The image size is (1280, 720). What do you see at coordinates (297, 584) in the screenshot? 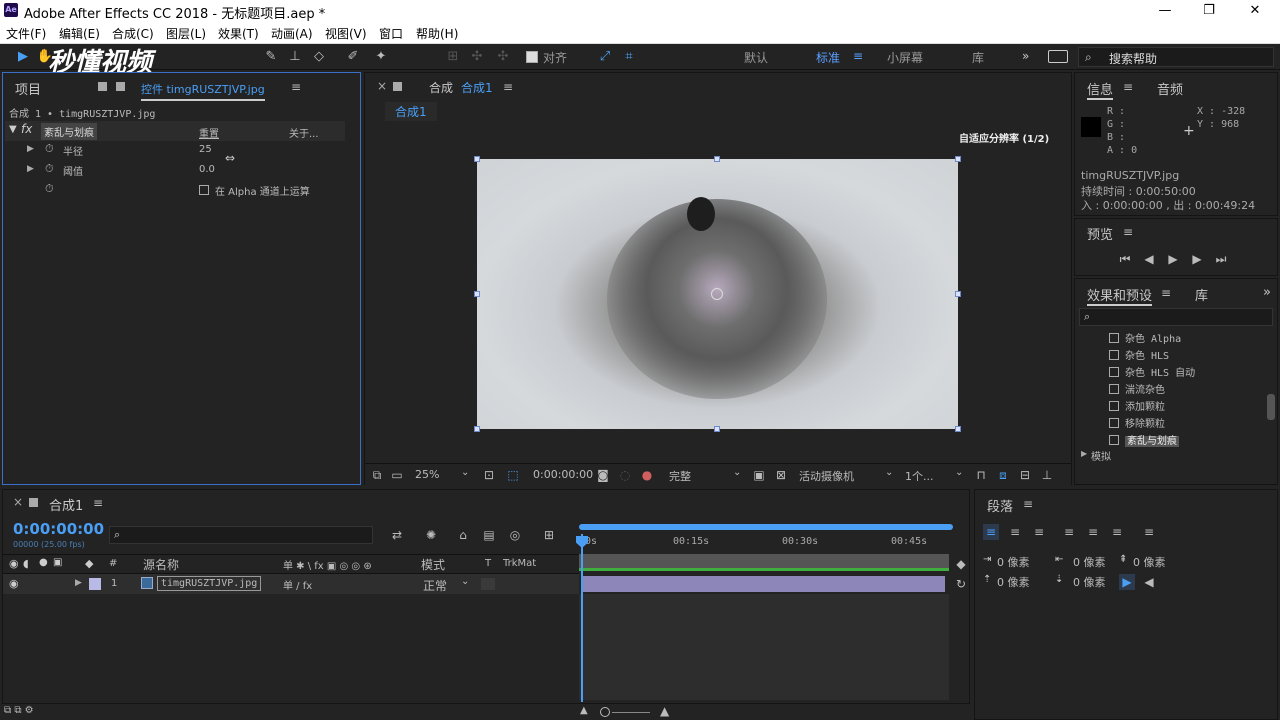
I see `layer-switches-icon: 单 / fx` at bounding box center [297, 584].